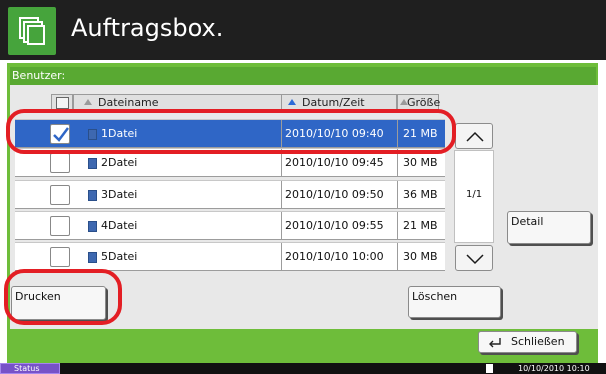 The height and width of the screenshot is (374, 606). What do you see at coordinates (119, 194) in the screenshot?
I see `file-name: 3Datei` at bounding box center [119, 194].